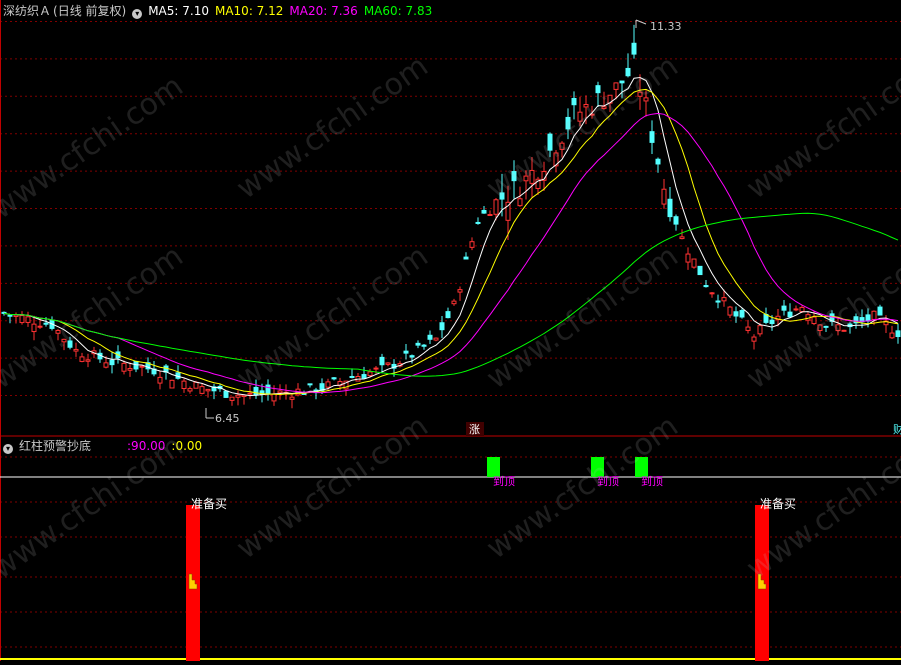  Describe the element at coordinates (187, 446) in the screenshot. I see `indicator-value: :0.00` at that location.